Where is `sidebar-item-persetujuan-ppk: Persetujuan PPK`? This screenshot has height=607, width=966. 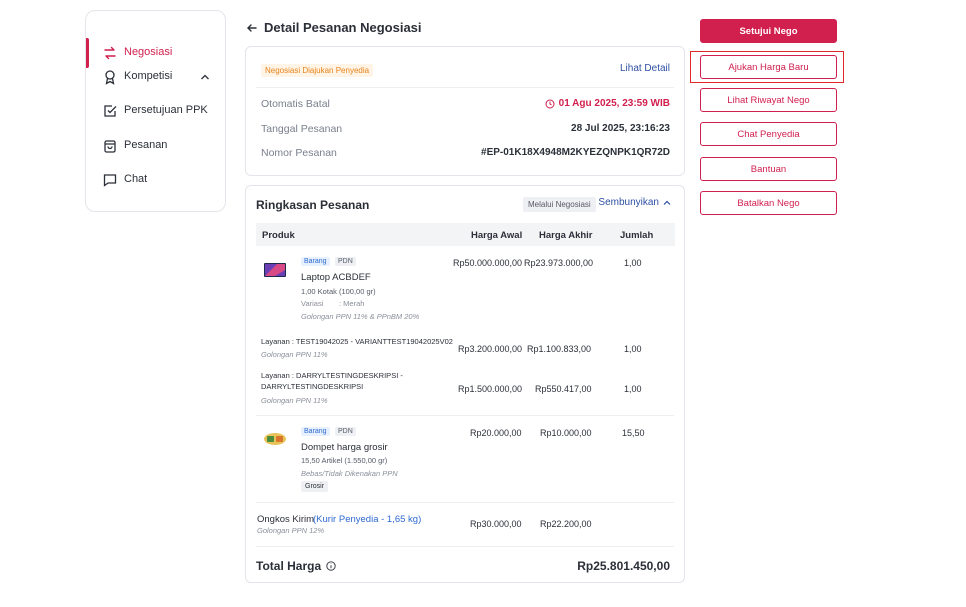 sidebar-item-persetujuan-ppk: Persetujuan PPK is located at coordinates (155, 111).